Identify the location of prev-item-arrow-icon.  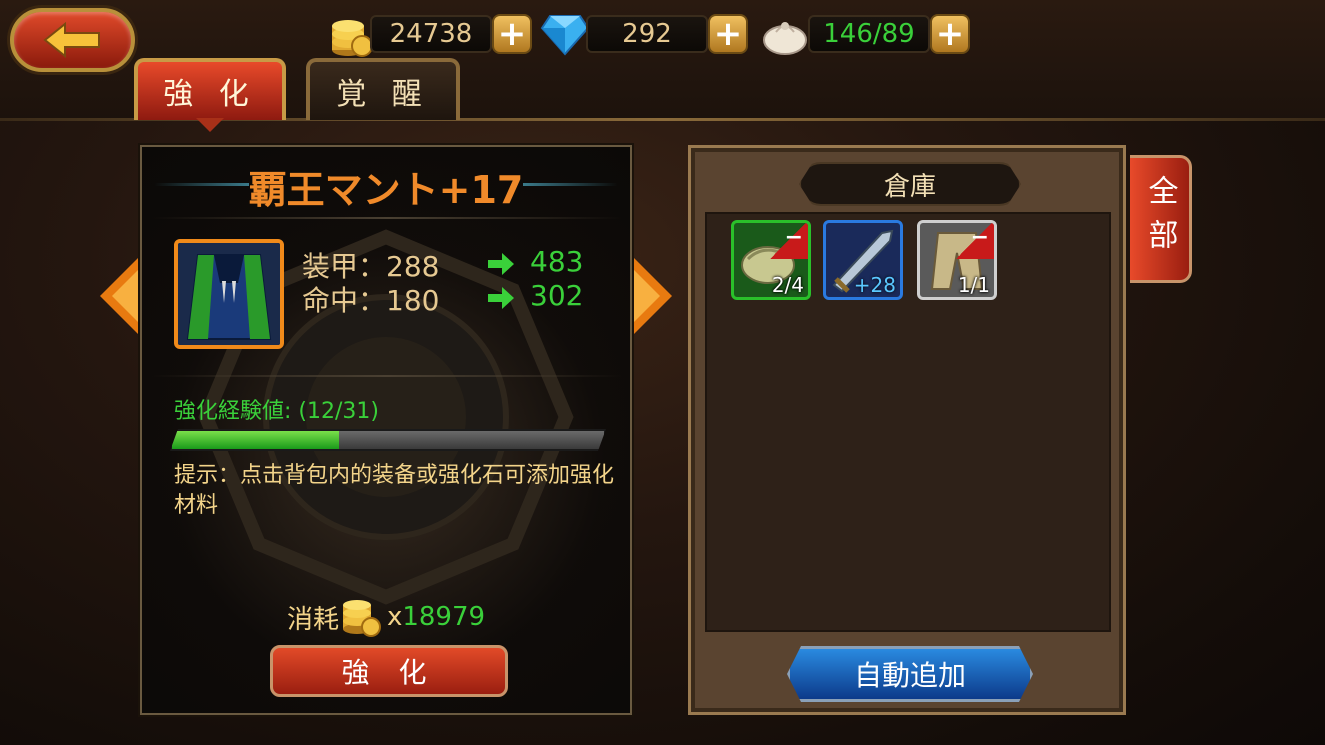
(120, 296).